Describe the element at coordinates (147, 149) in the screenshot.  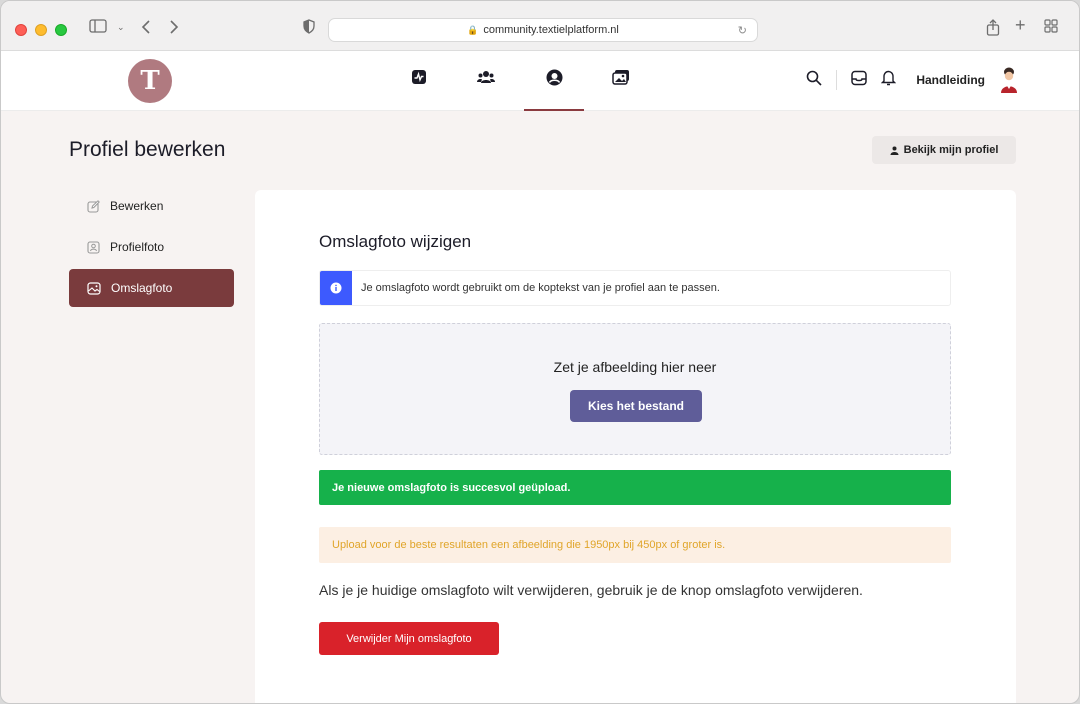
I see `page-title: Profiel bewerken` at that location.